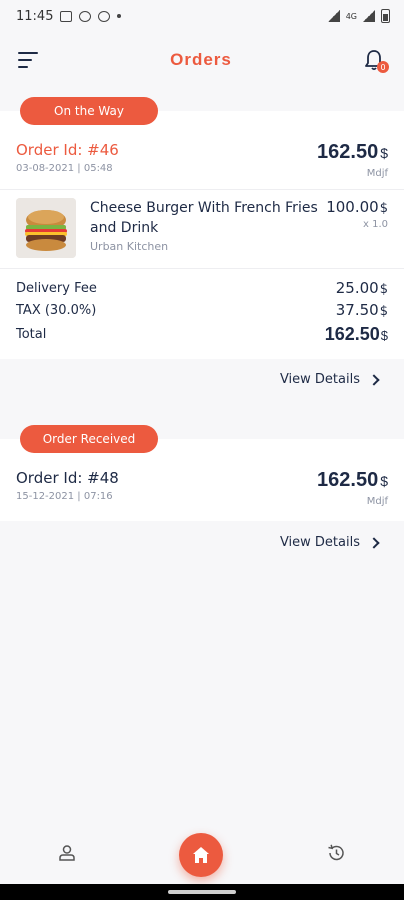 Image resolution: width=404 pixels, height=900 pixels. What do you see at coordinates (357, 310) in the screenshot?
I see `tax-value: 37.50` at bounding box center [357, 310].